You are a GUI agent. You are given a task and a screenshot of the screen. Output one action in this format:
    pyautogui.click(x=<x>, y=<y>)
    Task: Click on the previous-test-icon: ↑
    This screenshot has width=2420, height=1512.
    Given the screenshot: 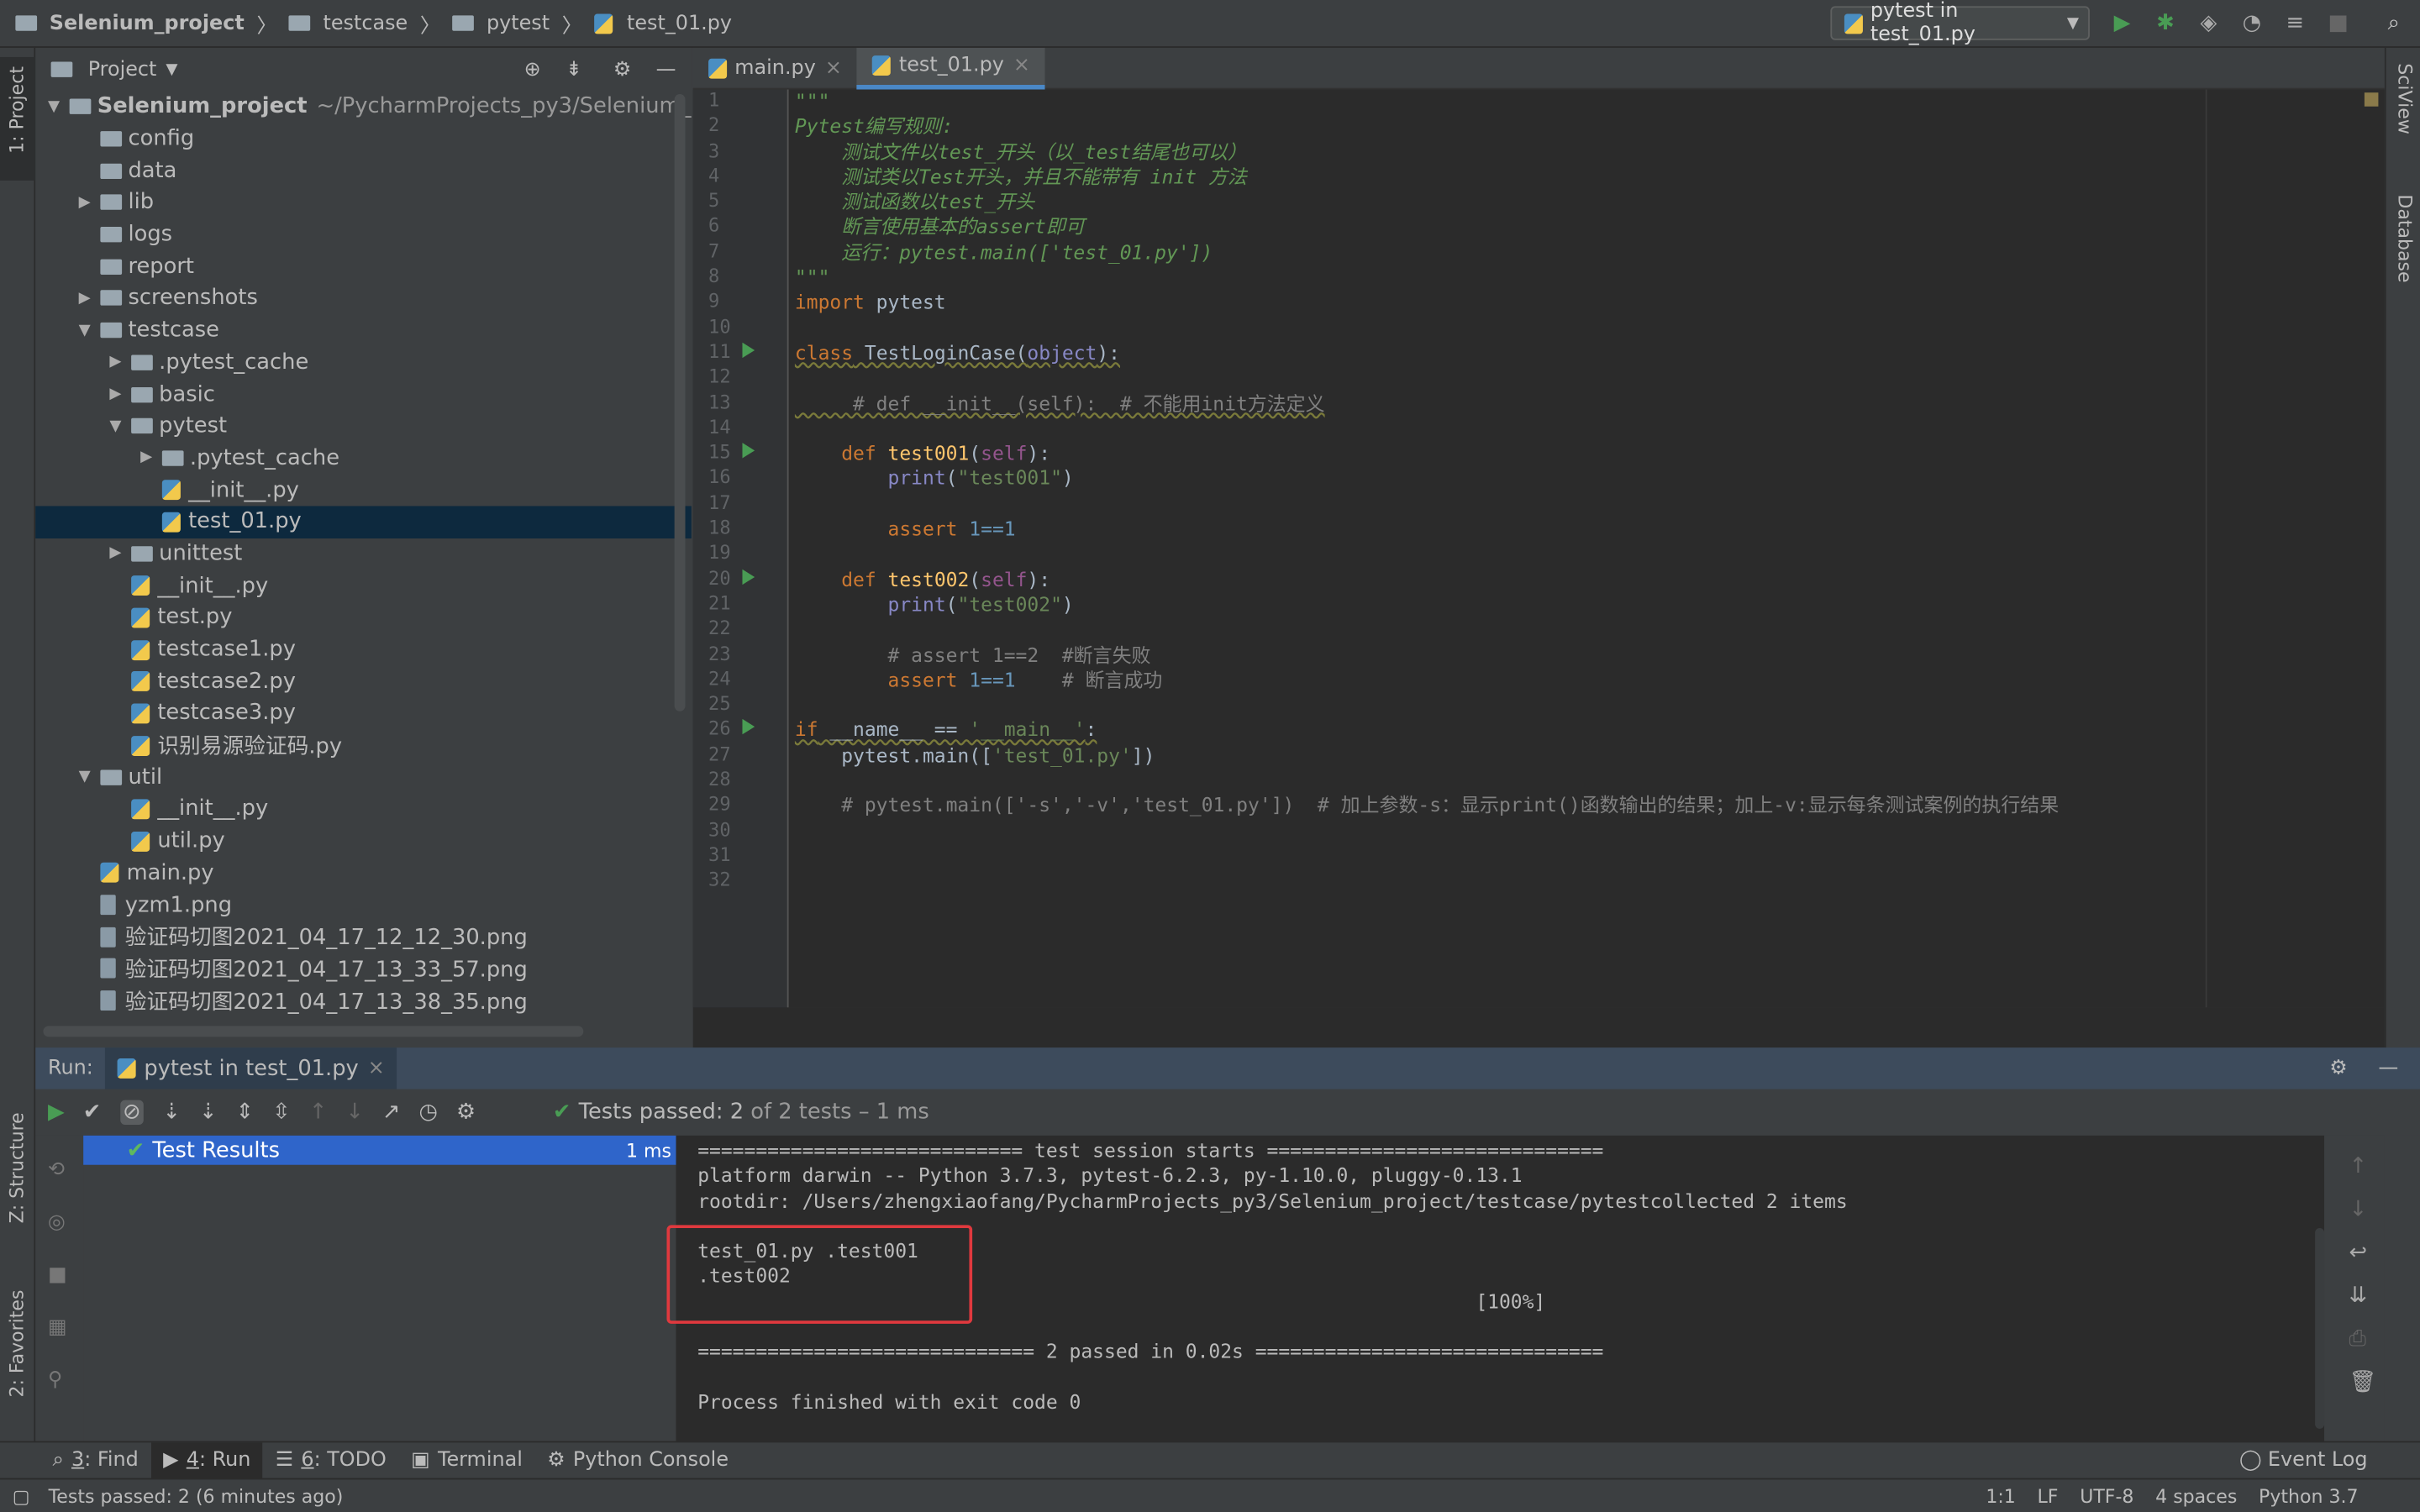 What is the action you would take?
    pyautogui.click(x=318, y=1112)
    